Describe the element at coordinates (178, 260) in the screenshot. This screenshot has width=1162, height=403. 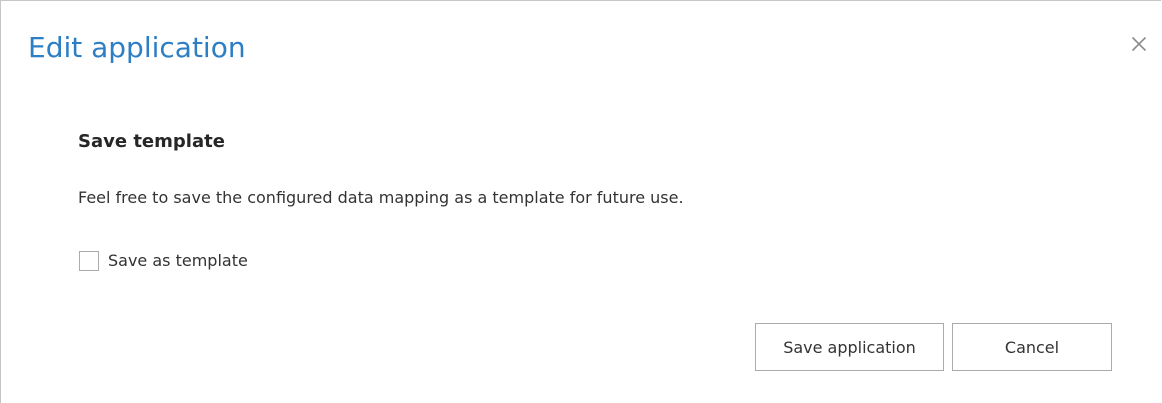
I see `save-as-template-label: Save as template` at that location.